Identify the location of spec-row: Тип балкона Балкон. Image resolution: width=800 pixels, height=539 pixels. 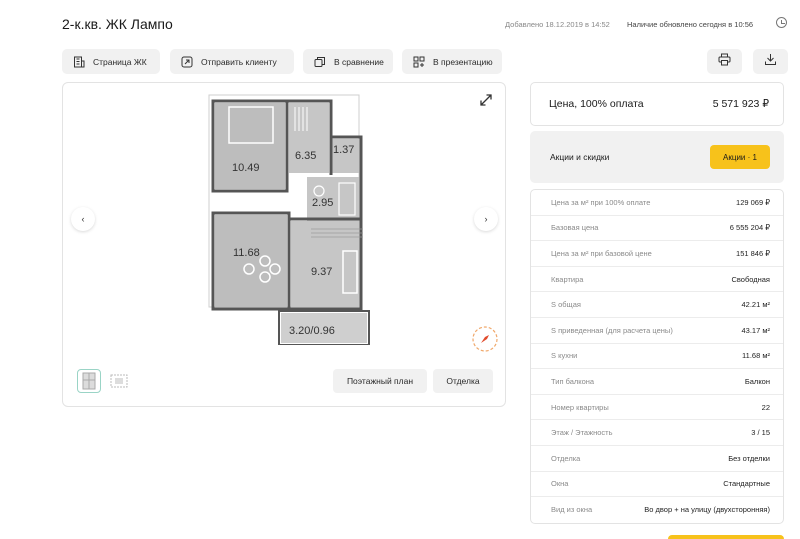
(657, 382).